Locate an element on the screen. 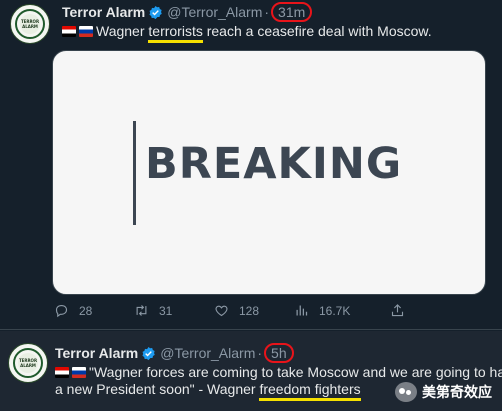 The height and width of the screenshot is (411, 502). tweet-text-prefix: Wagner is located at coordinates (122, 31).